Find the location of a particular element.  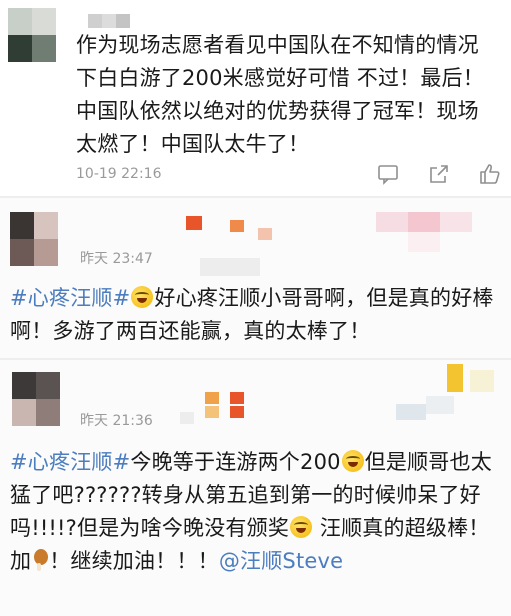

timestamp: 昨天 23:47 is located at coordinates (116, 259).